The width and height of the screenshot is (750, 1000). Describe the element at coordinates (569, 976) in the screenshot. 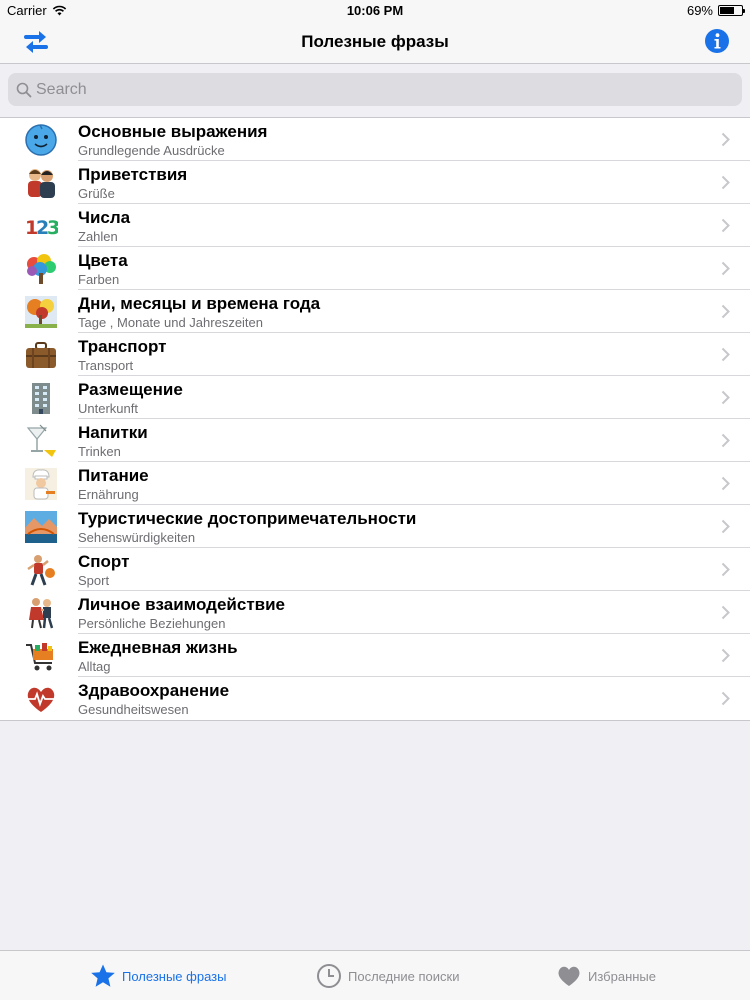

I see `heart-icon` at that location.